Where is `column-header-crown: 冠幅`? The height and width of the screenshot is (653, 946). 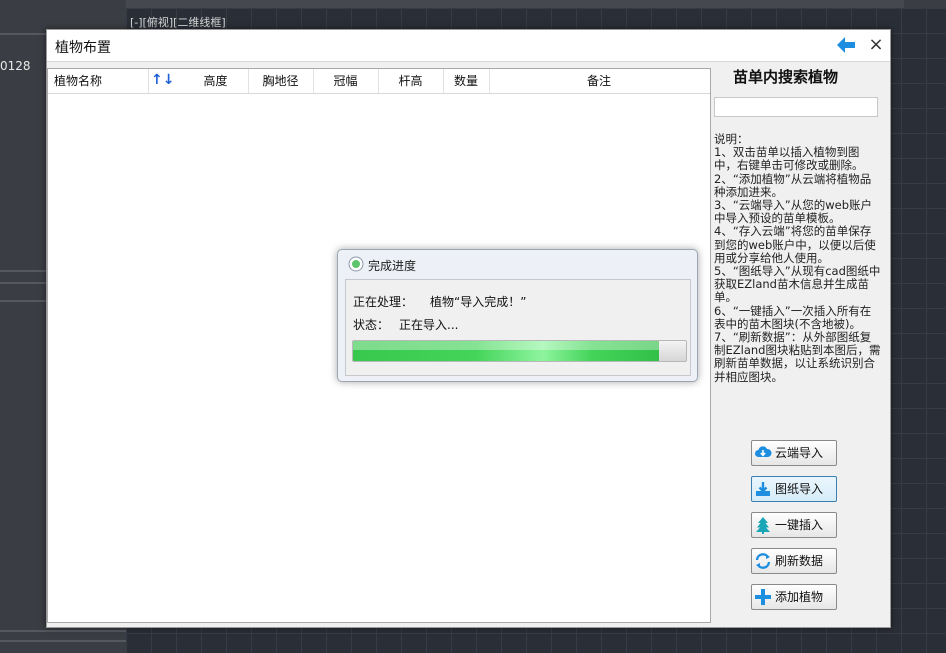 column-header-crown: 冠幅 is located at coordinates (346, 81).